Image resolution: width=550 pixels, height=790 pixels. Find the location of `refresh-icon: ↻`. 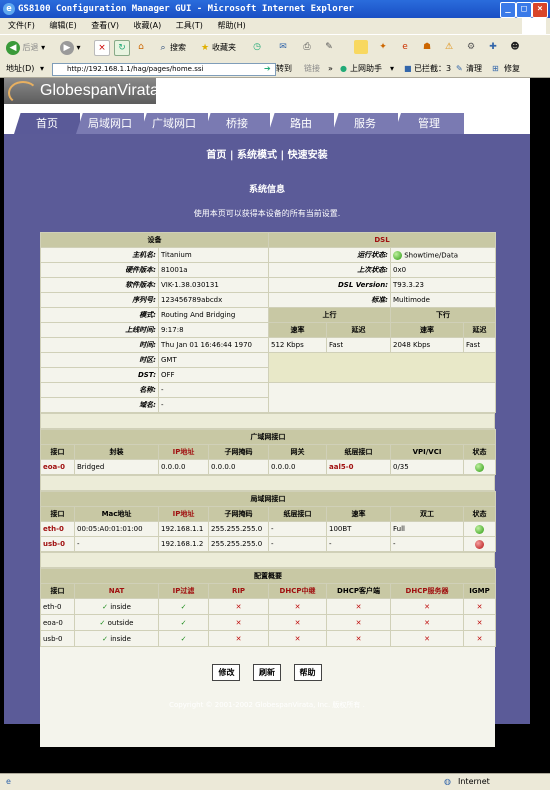

refresh-icon: ↻ is located at coordinates (122, 48).